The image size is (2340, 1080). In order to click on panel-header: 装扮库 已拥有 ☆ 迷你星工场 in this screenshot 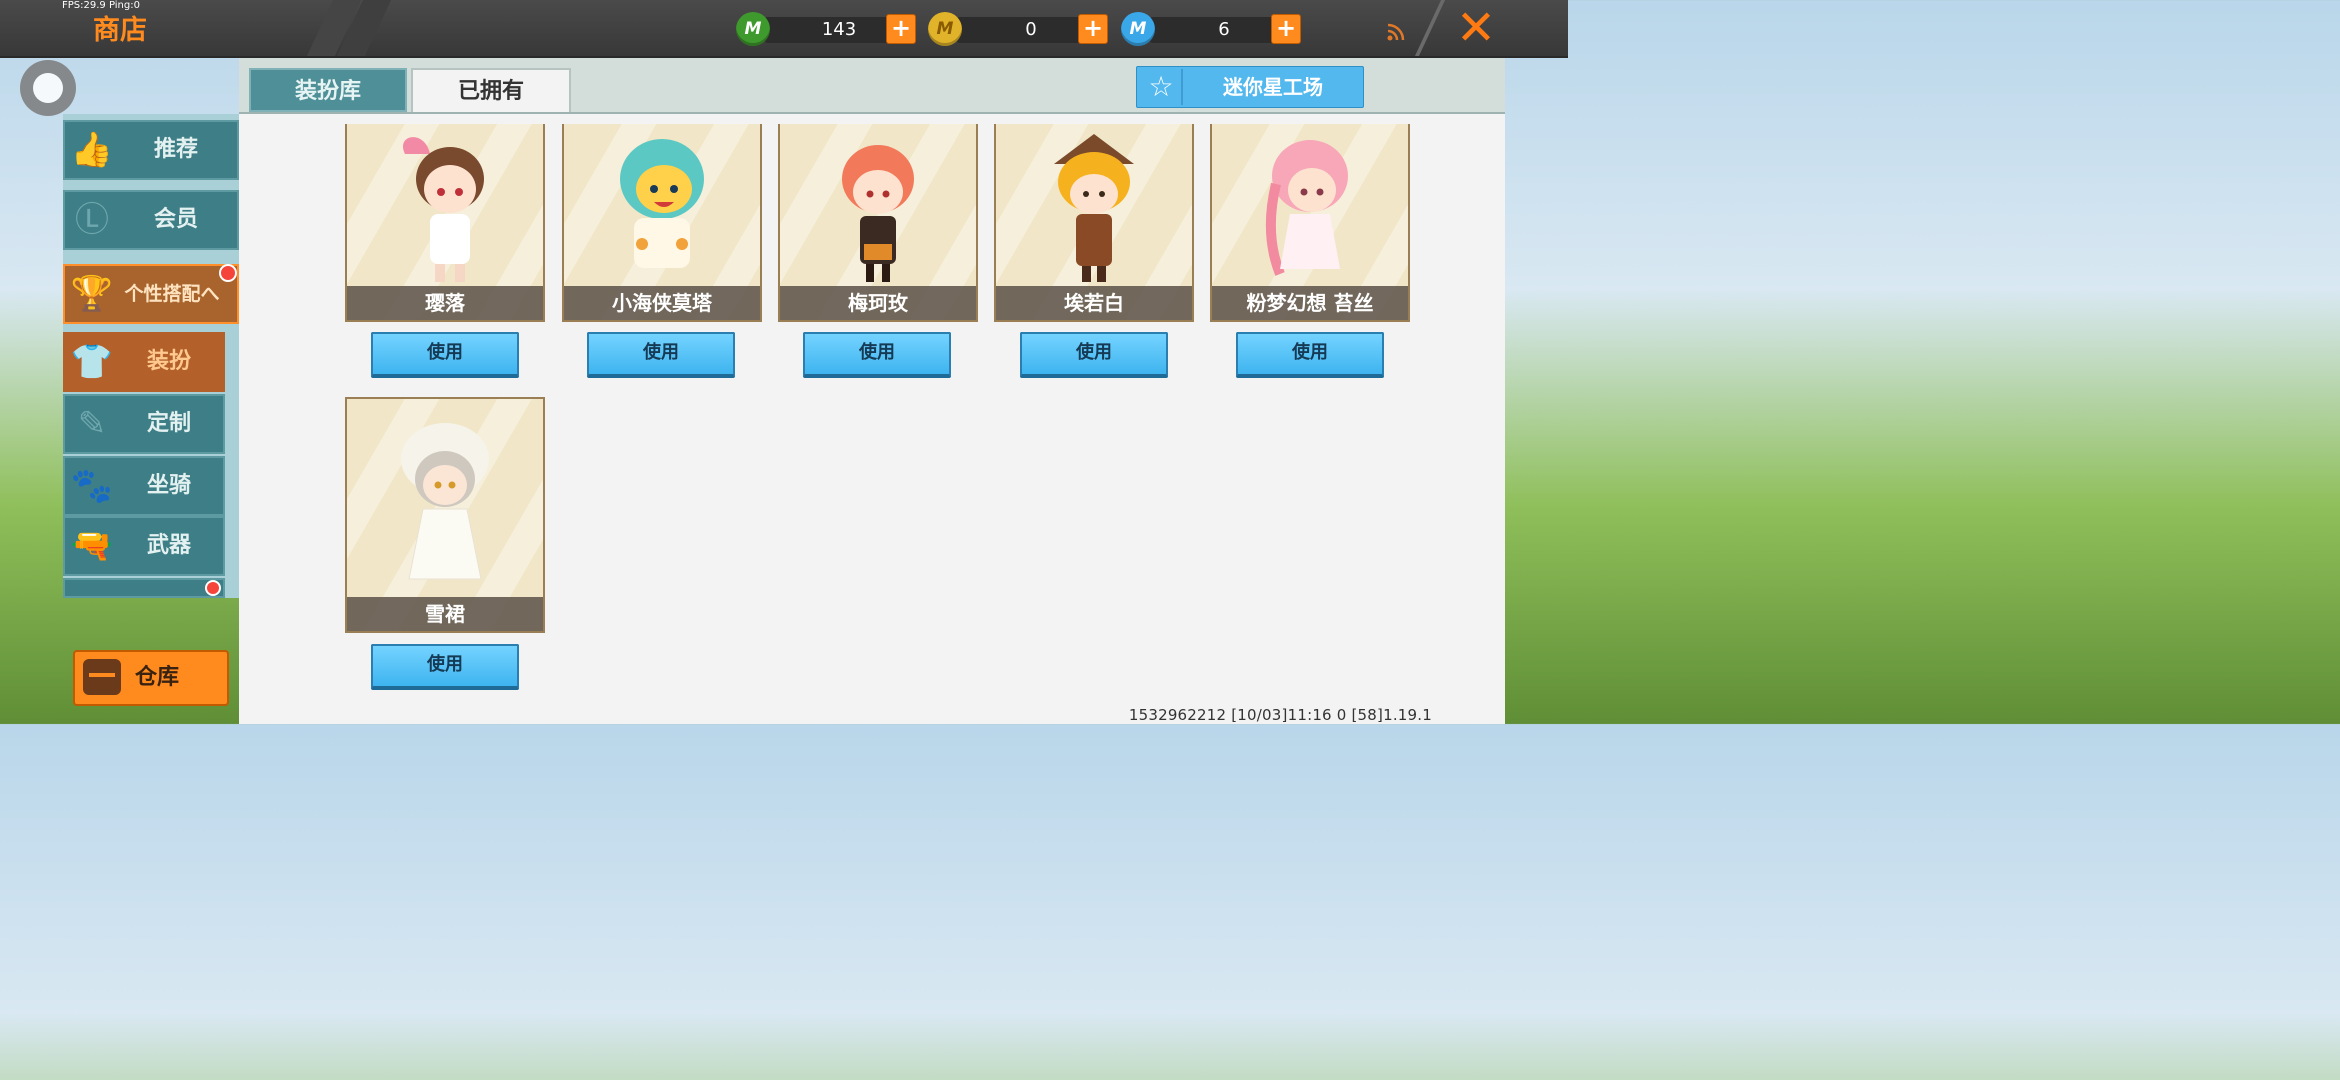, I will do `click(872, 86)`.